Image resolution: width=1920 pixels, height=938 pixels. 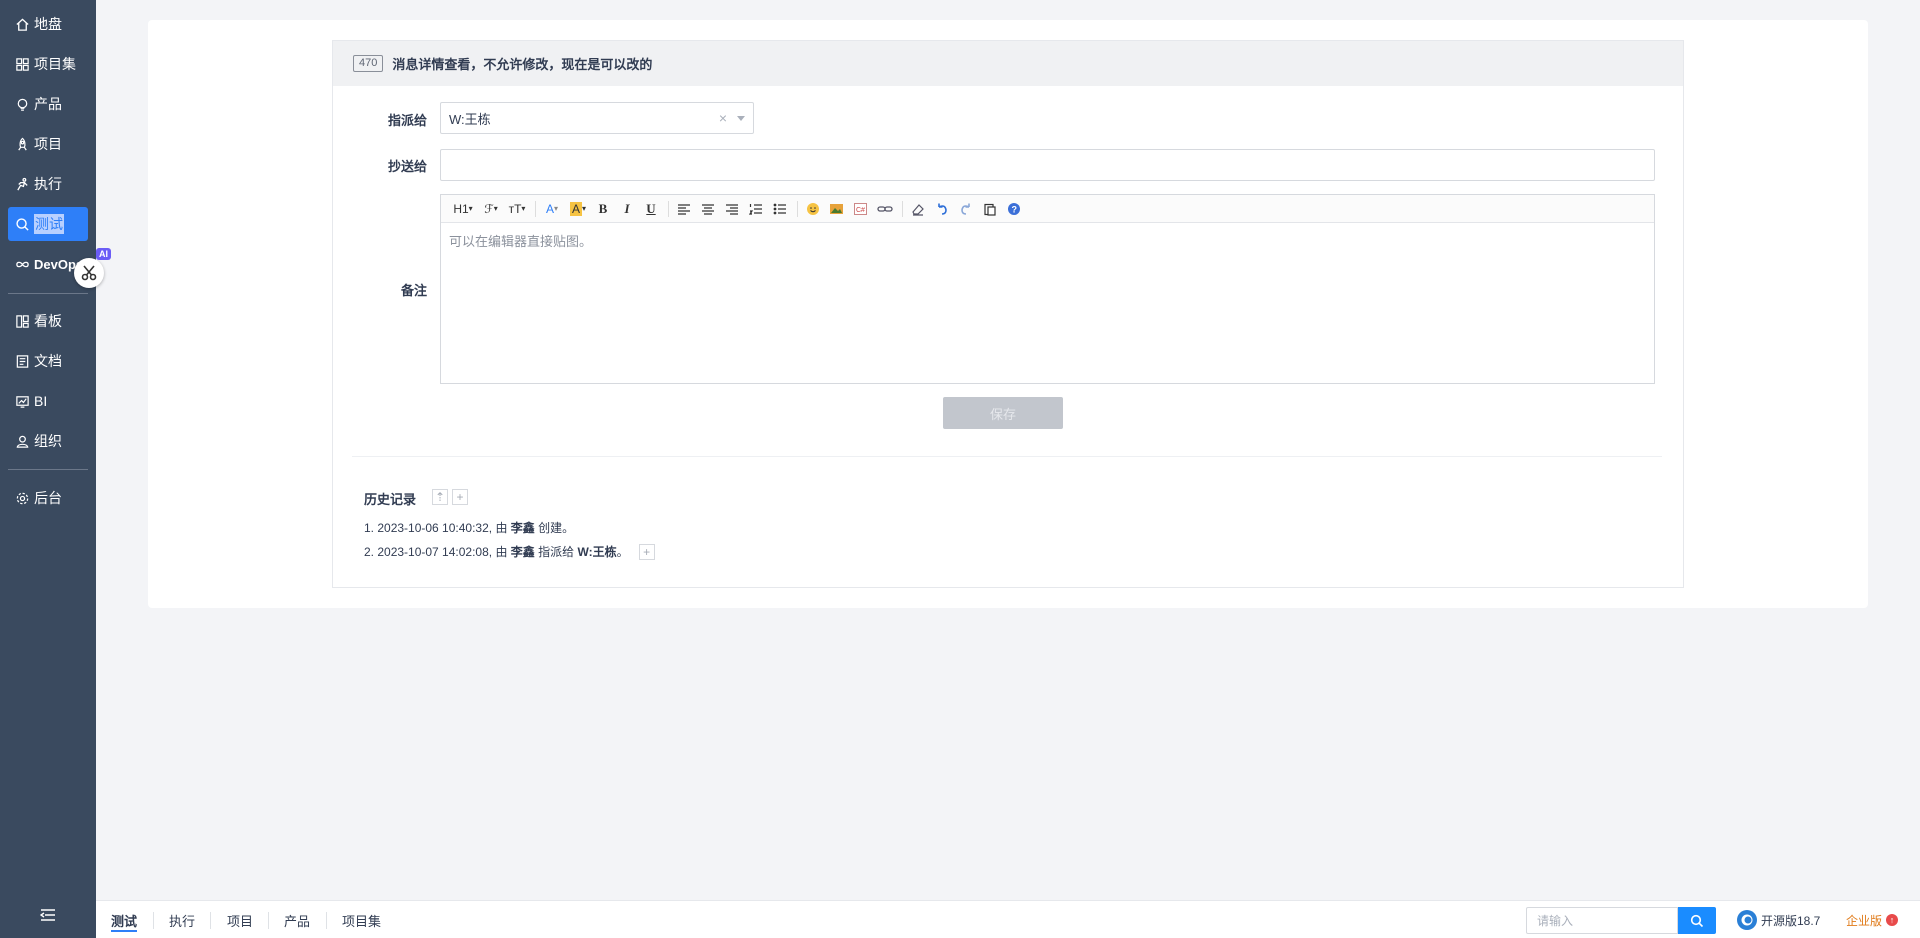 What do you see at coordinates (463, 209) in the screenshot?
I see `heading-button: H1 ▾` at bounding box center [463, 209].